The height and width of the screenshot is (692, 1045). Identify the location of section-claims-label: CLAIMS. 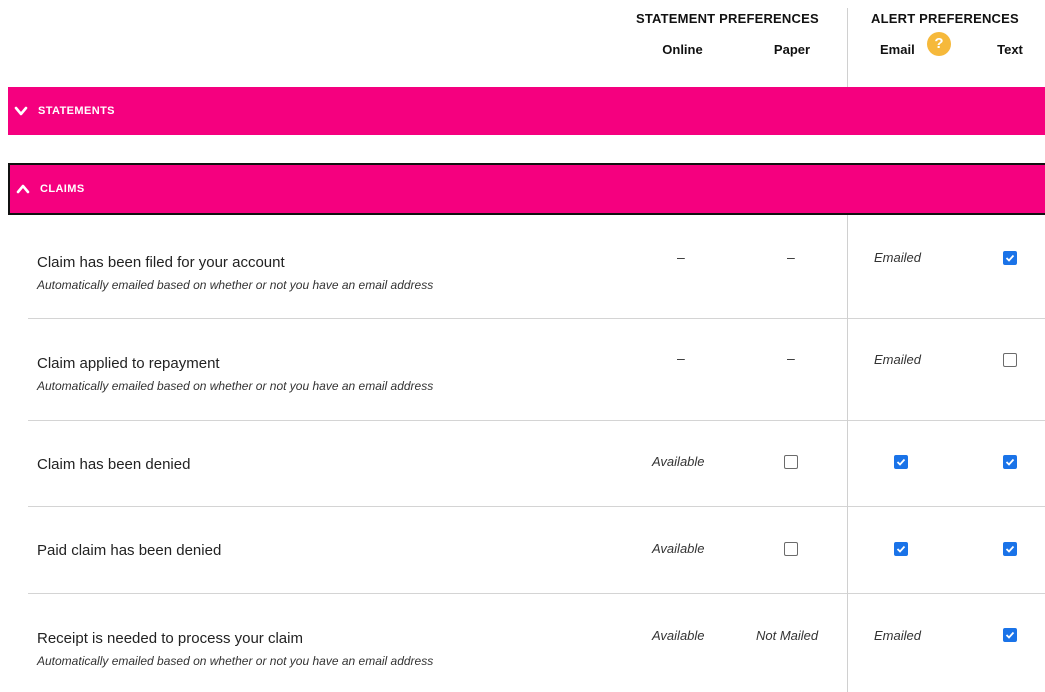
(62, 189).